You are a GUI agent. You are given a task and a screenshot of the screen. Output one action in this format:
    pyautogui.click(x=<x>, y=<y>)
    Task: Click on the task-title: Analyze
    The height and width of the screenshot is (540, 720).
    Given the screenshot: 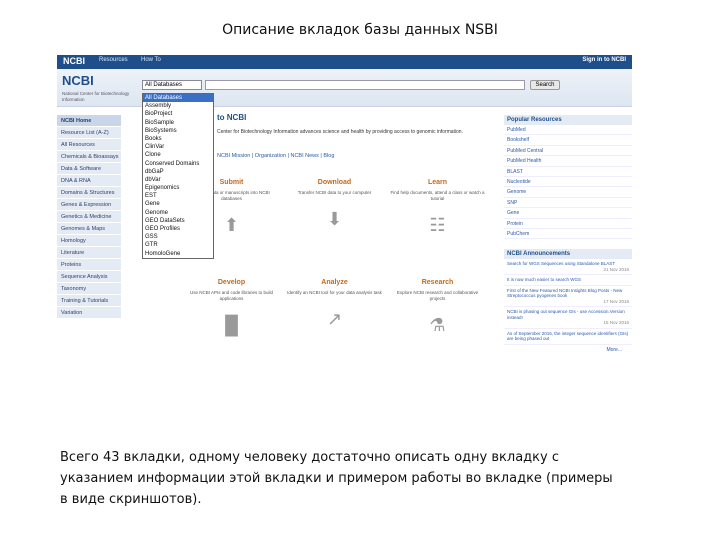 What is the action you would take?
    pyautogui.click(x=334, y=282)
    